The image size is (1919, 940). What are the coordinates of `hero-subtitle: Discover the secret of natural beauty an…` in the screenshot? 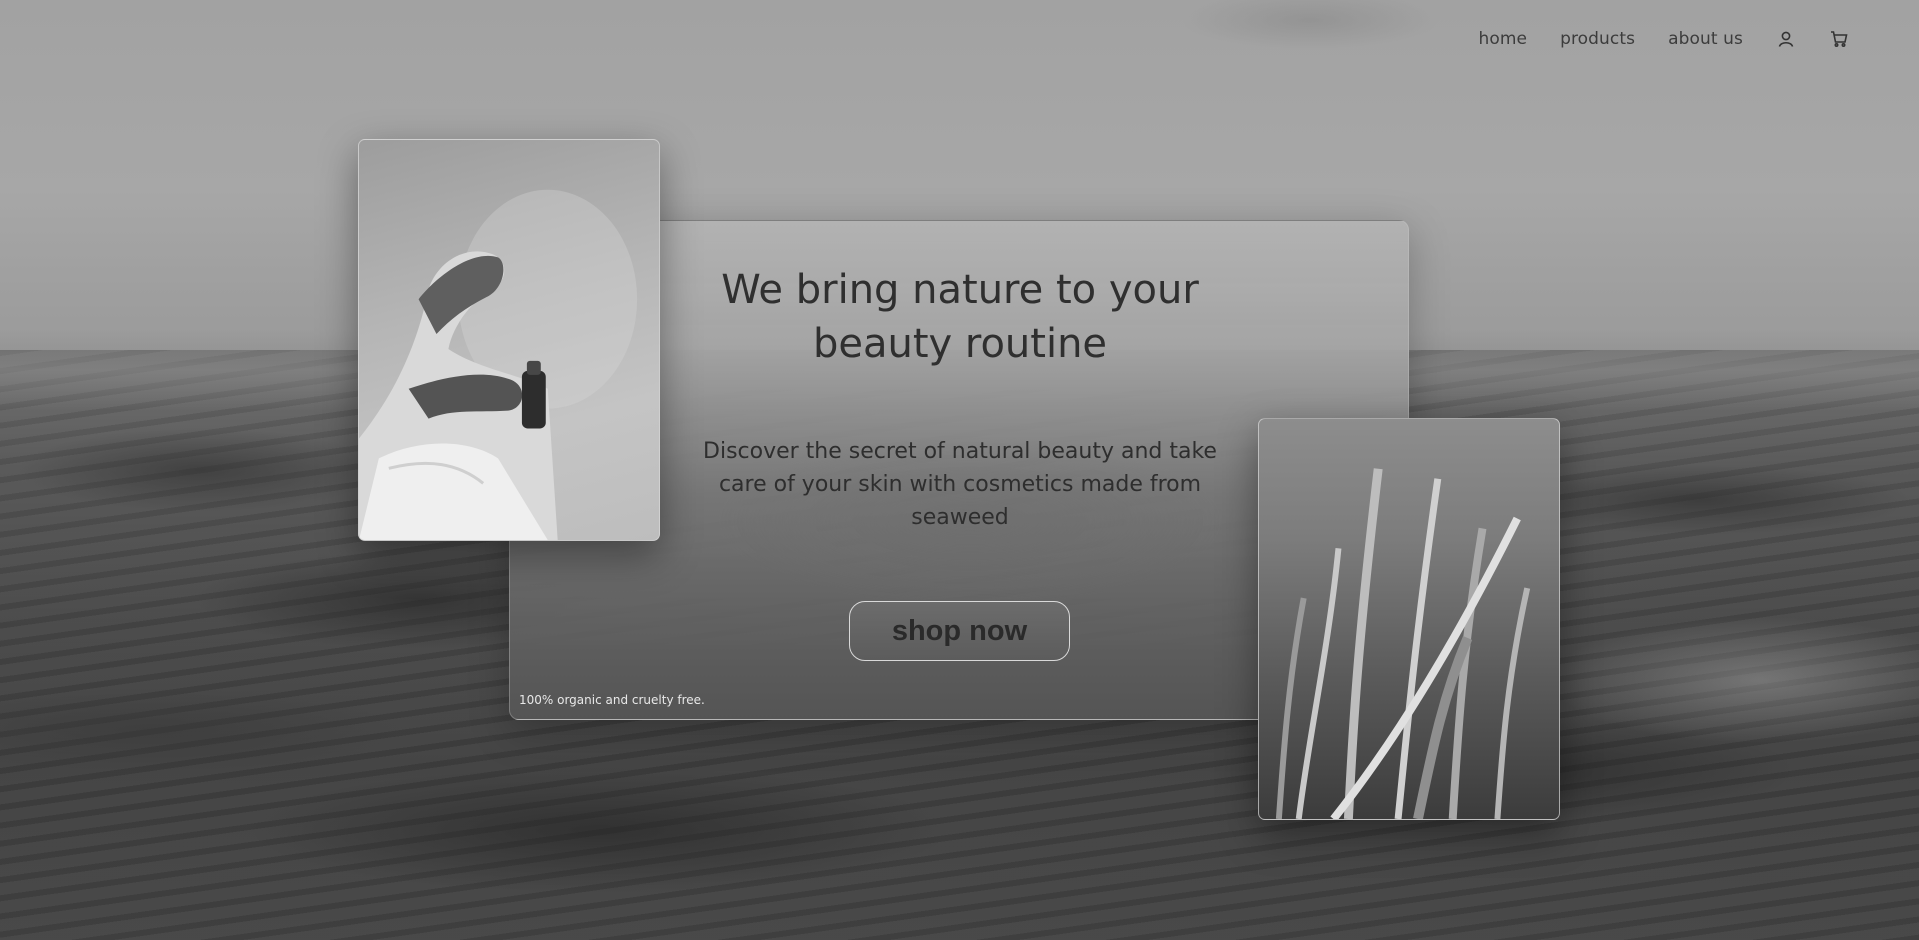 It's located at (960, 484).